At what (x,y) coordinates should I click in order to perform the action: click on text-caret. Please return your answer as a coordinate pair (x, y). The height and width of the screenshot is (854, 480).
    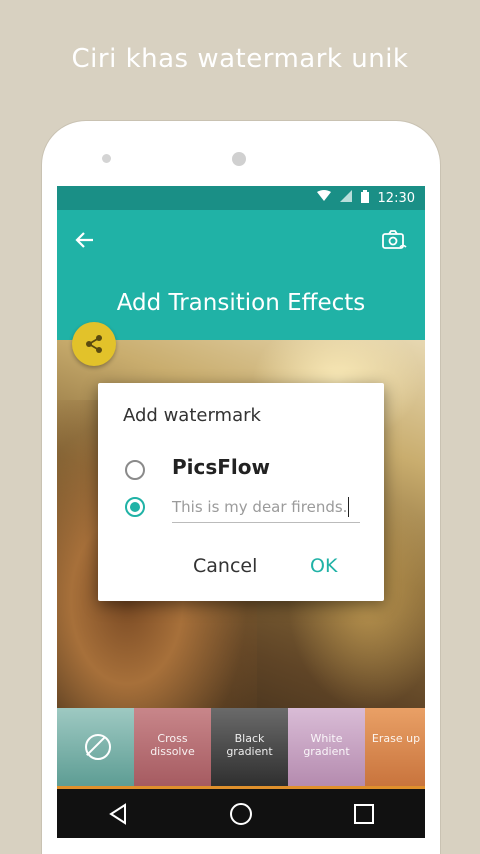
    Looking at the image, I should click on (349, 506).